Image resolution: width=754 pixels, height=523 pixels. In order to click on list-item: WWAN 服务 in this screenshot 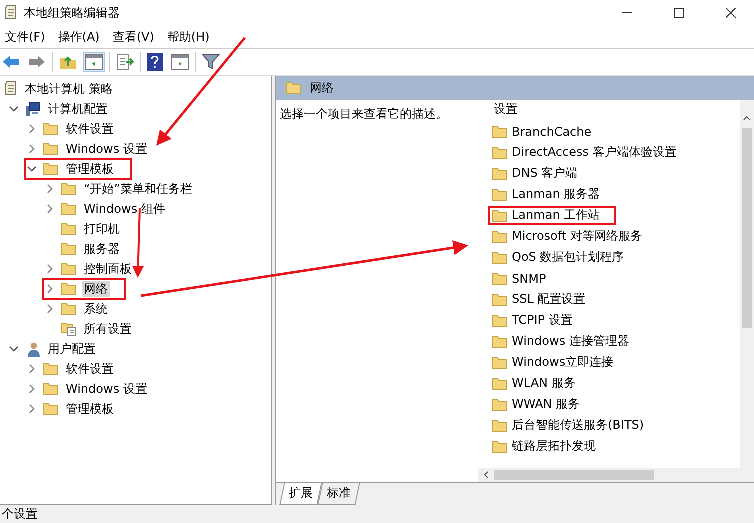, I will do `click(542, 404)`.